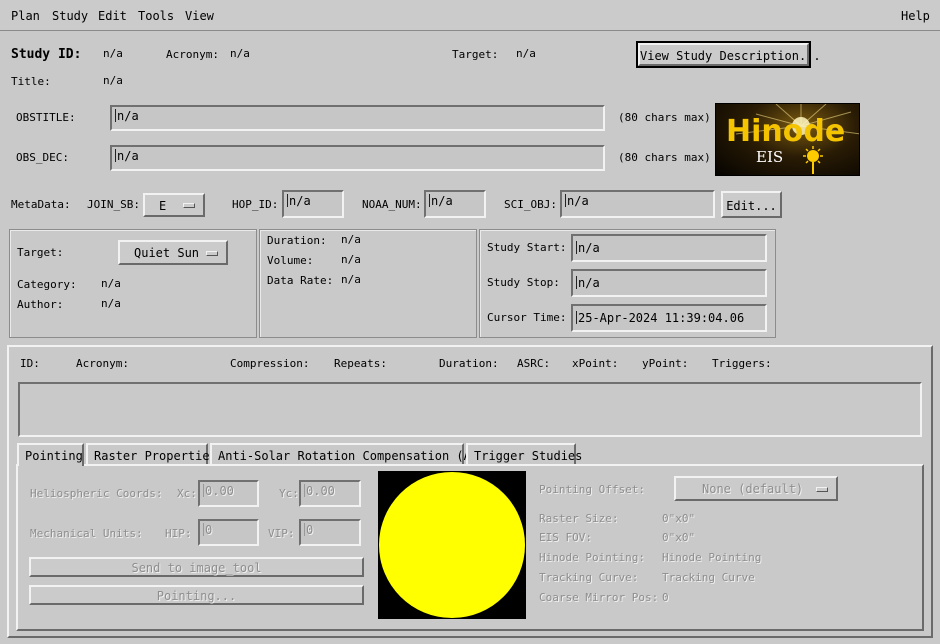 Image resolution: width=940 pixels, height=644 pixels. I want to click on eis-fov-label: EIS FOV:, so click(565, 537).